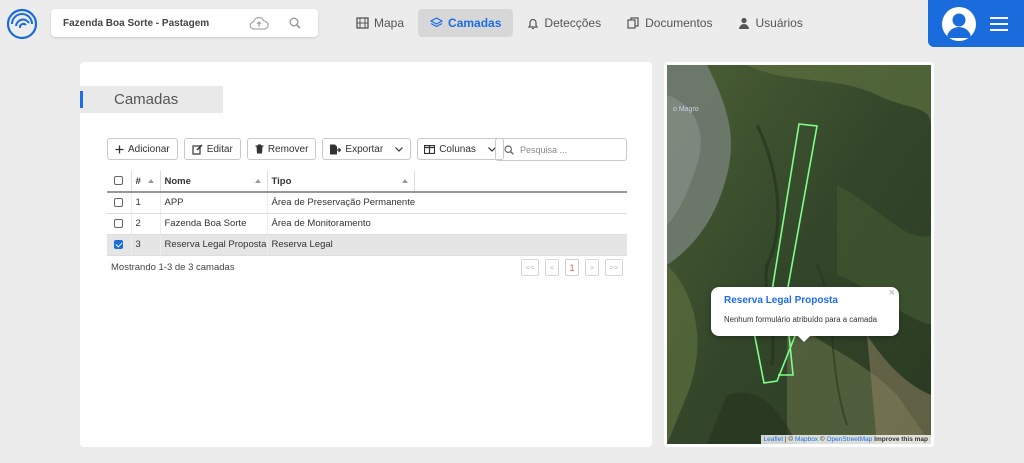 The height and width of the screenshot is (463, 1024). I want to click on nav-usuarios: Usuários, so click(770, 23).